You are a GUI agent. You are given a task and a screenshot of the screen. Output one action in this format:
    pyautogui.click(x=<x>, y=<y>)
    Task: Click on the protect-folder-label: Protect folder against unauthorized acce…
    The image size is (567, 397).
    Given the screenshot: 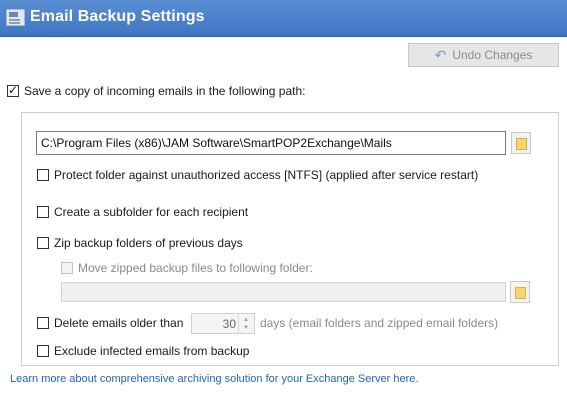 What is the action you would take?
    pyautogui.click(x=266, y=175)
    